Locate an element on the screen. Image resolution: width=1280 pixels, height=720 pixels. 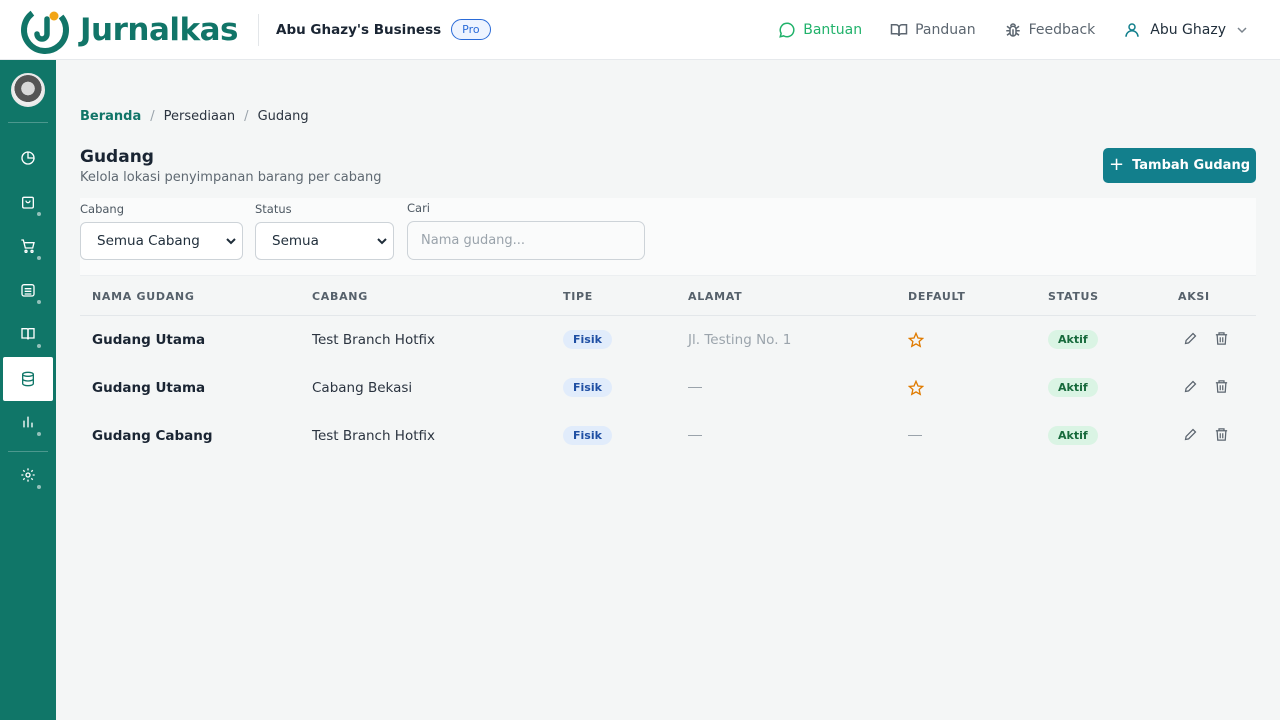
database-icon is located at coordinates (28, 379).